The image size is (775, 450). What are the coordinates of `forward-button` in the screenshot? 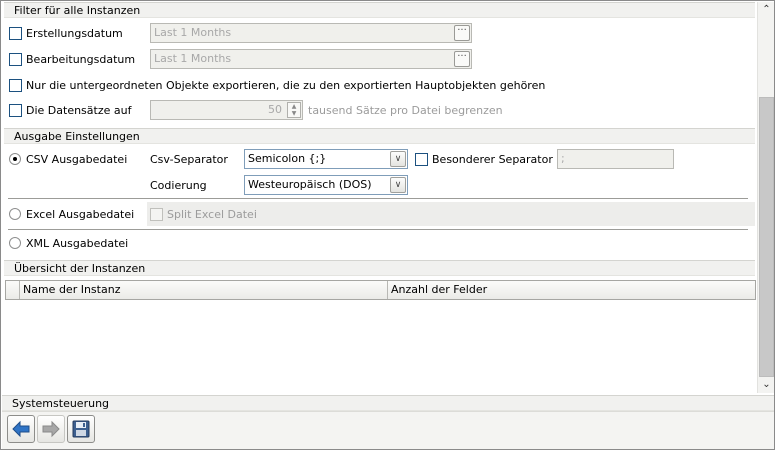 It's located at (51, 429).